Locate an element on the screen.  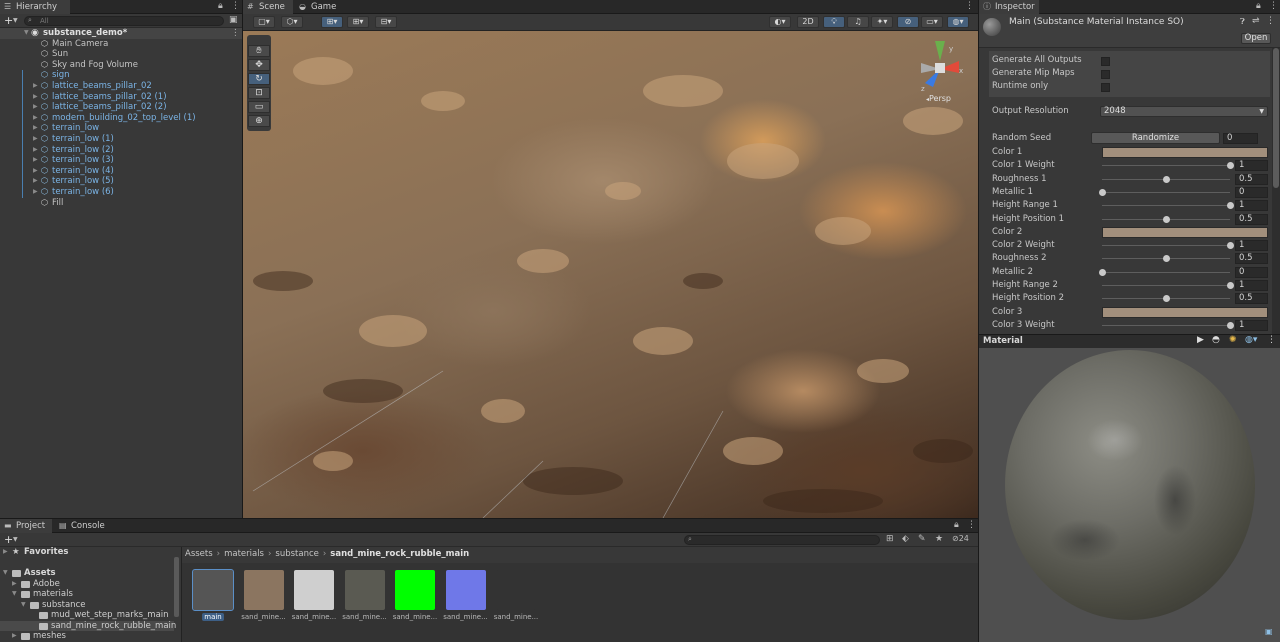
scrollbar-thumb is located at coordinates (1276, 118).